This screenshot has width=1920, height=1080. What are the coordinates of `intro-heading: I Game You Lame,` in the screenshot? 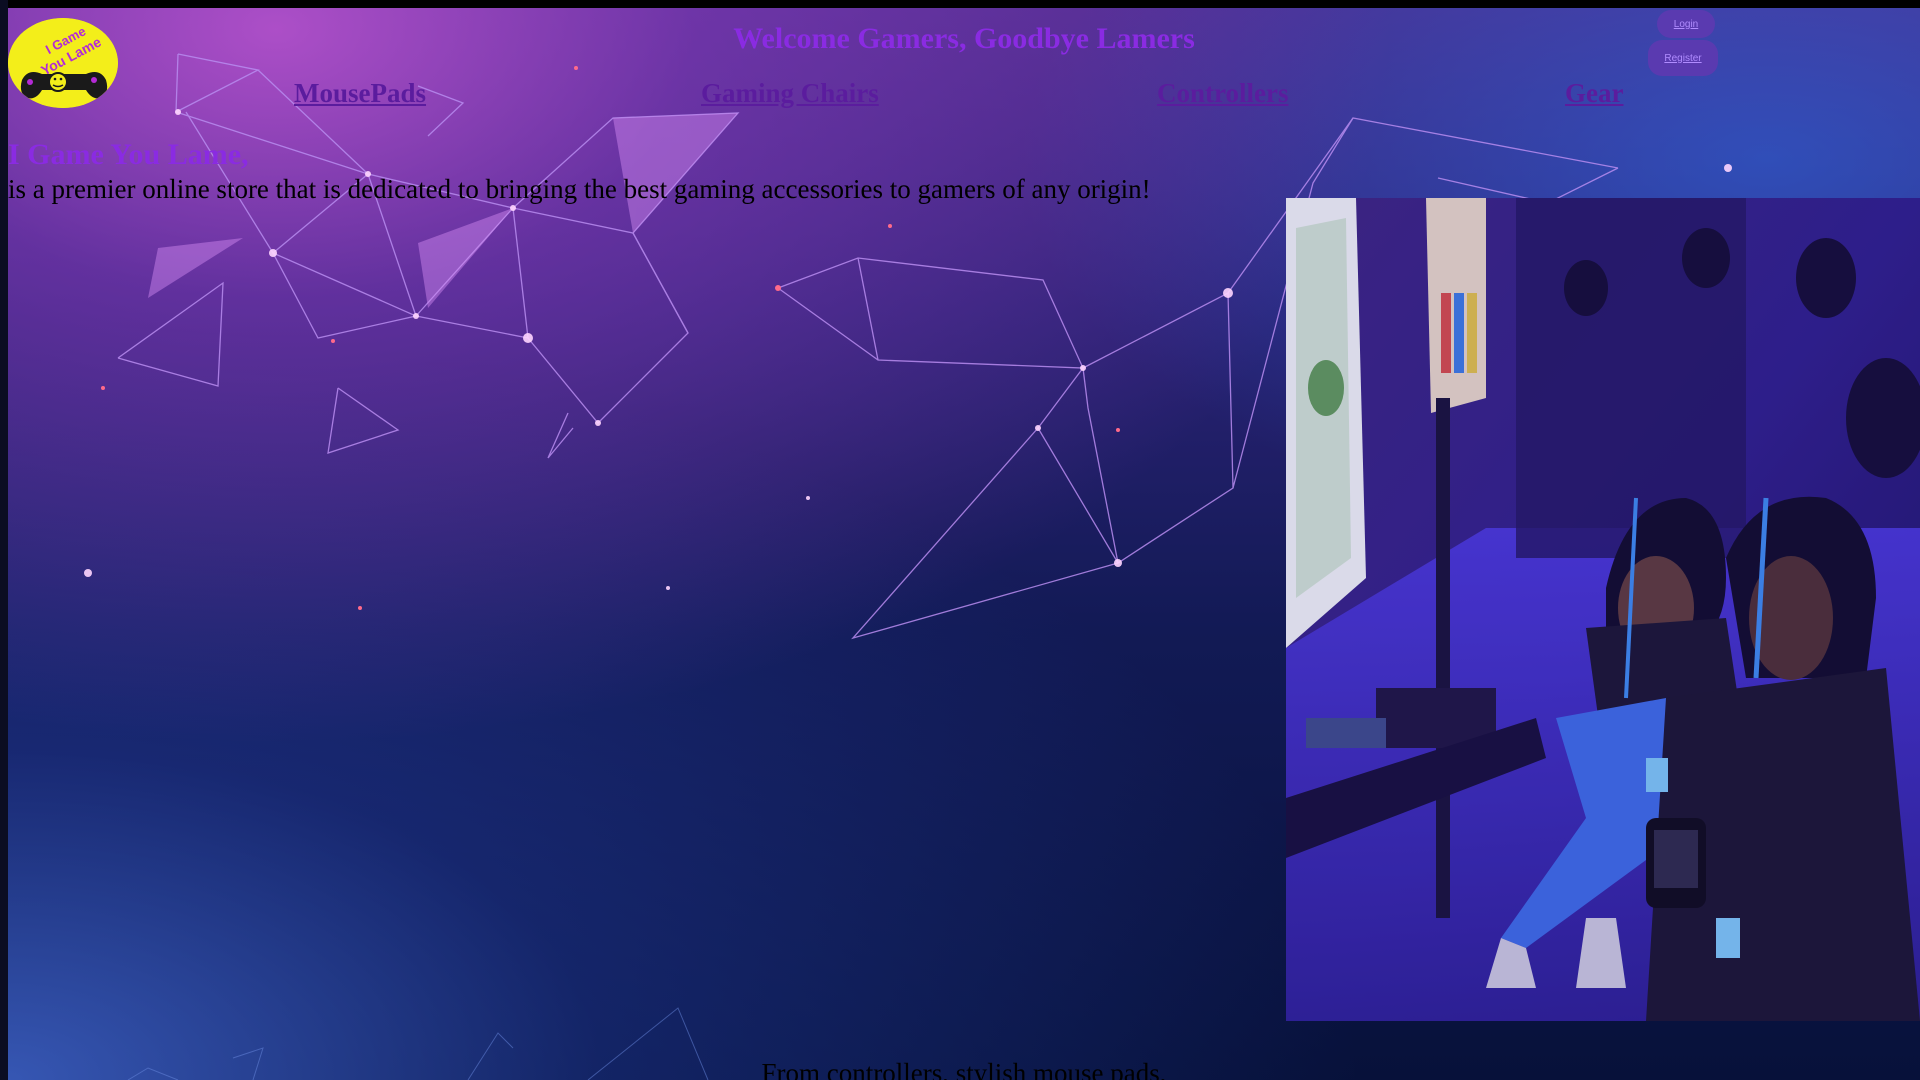 It's located at (128, 154).